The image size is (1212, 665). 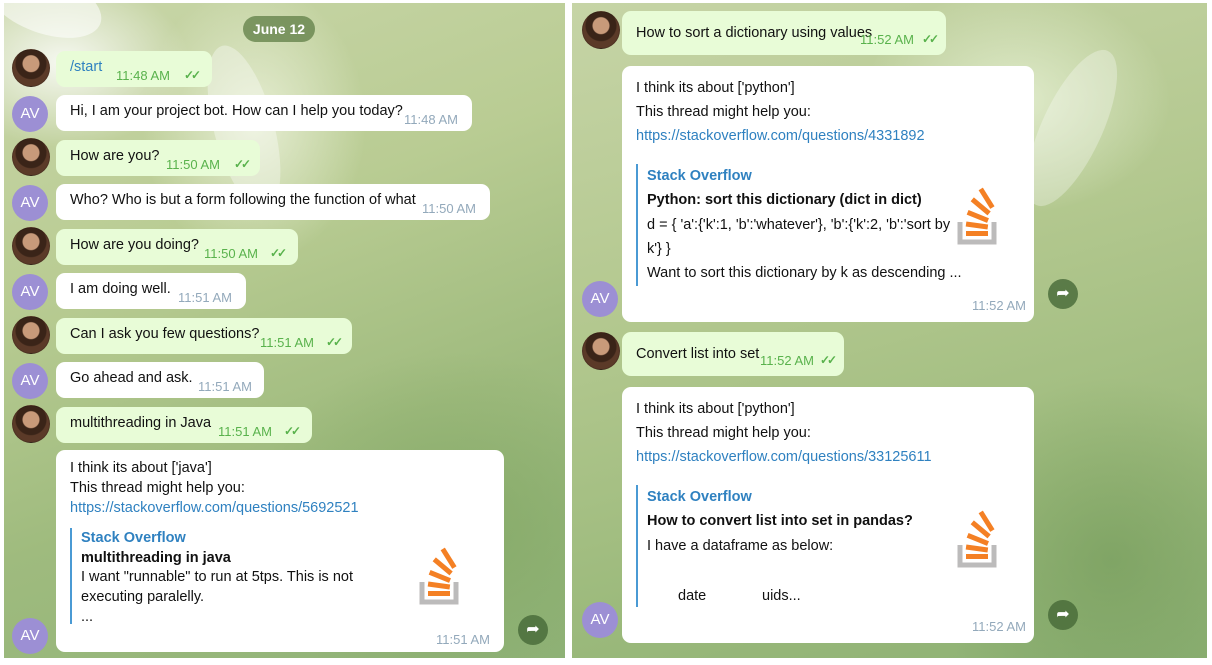 I want to click on preview-table-cell: date, so click(x=692, y=596).